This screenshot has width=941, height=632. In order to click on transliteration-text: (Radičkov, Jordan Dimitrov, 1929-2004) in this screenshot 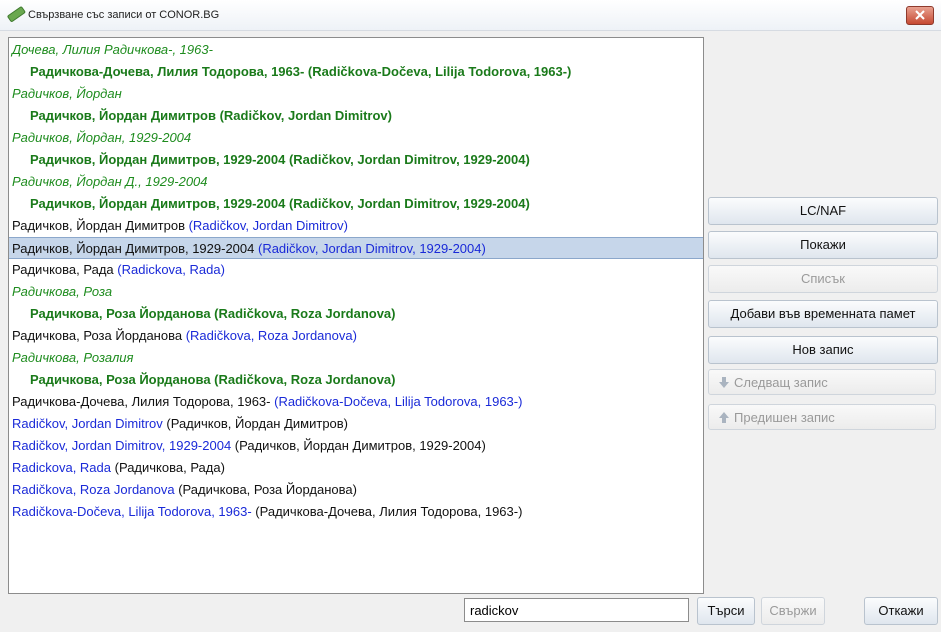, I will do `click(371, 248)`.